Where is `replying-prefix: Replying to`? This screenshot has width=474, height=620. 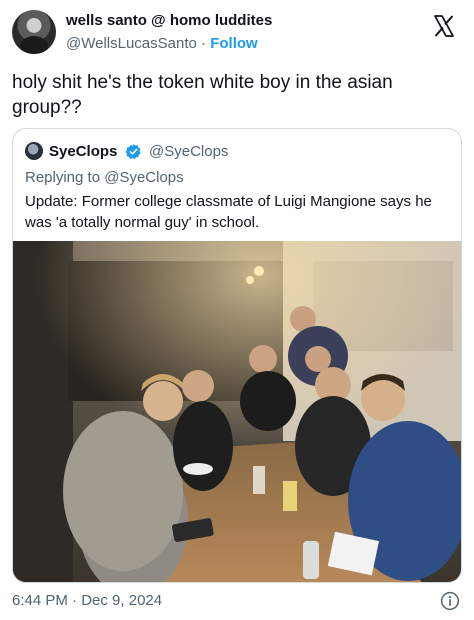 replying-prefix: Replying to is located at coordinates (65, 177).